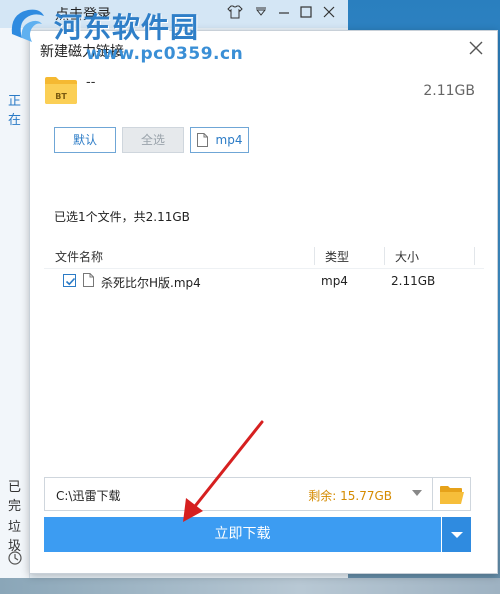 The image size is (500, 594). I want to click on table-header: 文件名称 类型 大小, so click(264, 256).